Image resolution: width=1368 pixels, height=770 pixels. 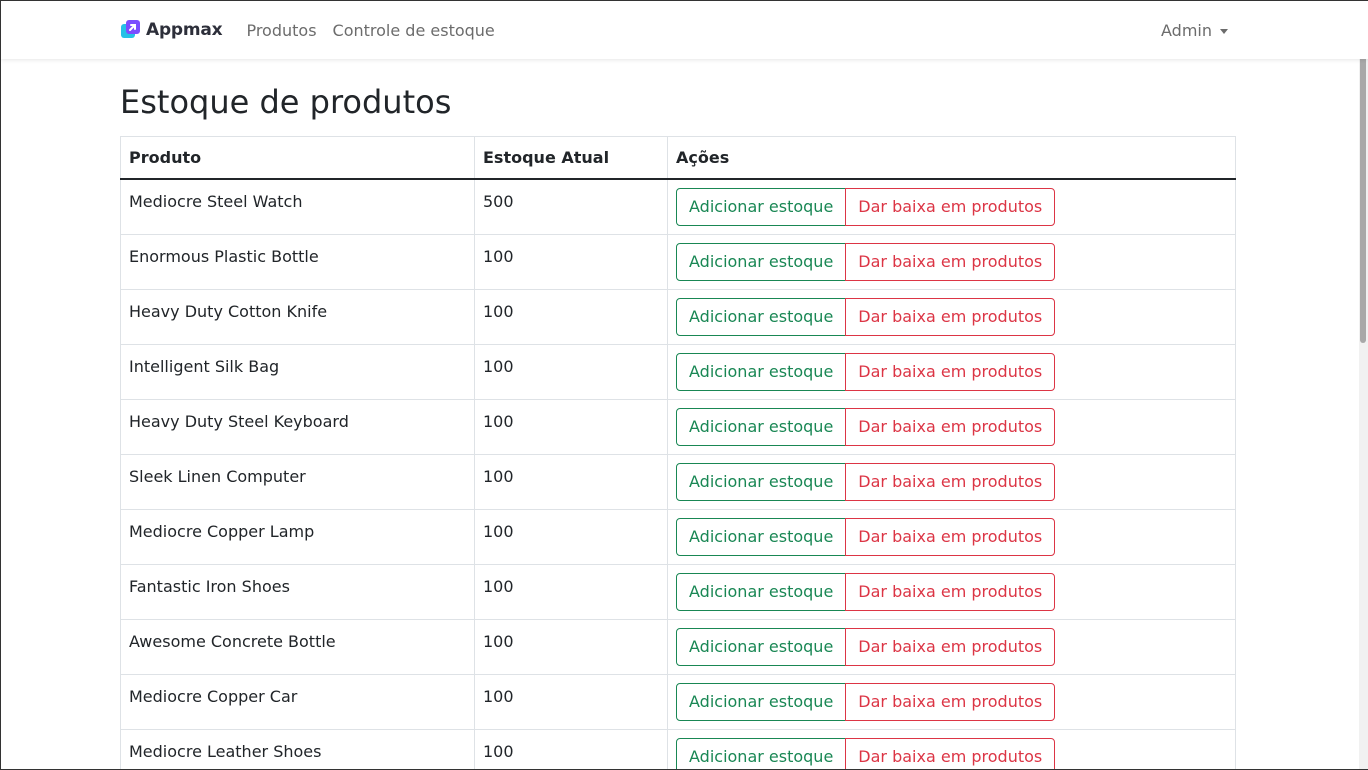 I want to click on product-name-cell: Sleek Linen Computer, so click(x=297, y=481).